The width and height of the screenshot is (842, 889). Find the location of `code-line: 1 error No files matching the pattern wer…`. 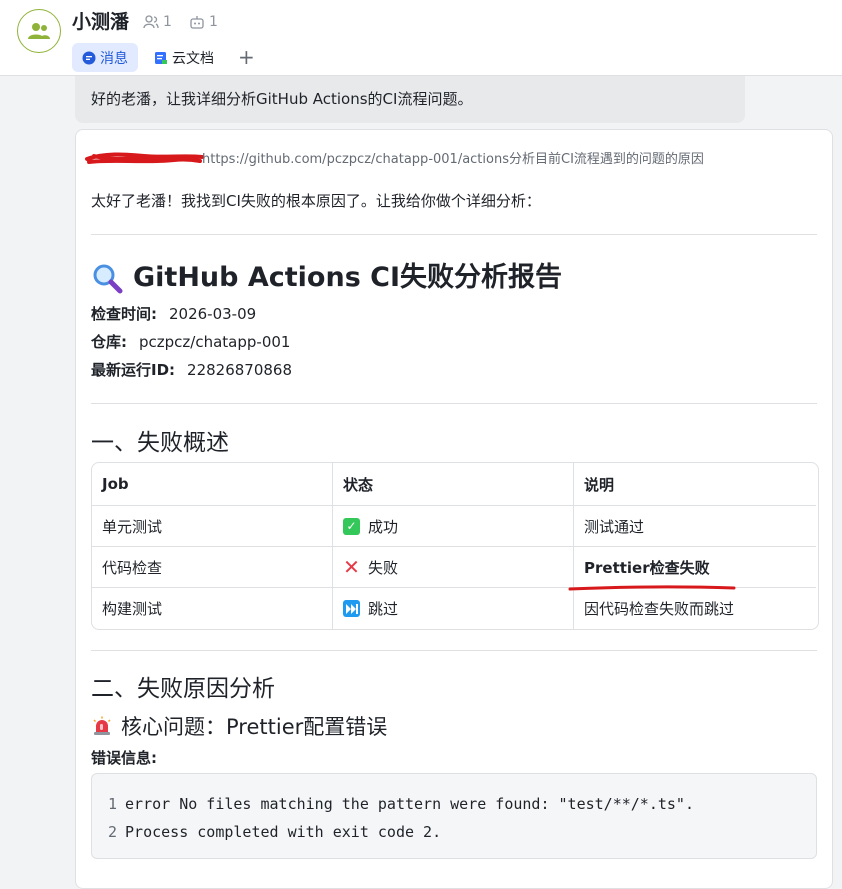

code-line: 1 error No files matching the pattern wer… is located at coordinates (454, 804).